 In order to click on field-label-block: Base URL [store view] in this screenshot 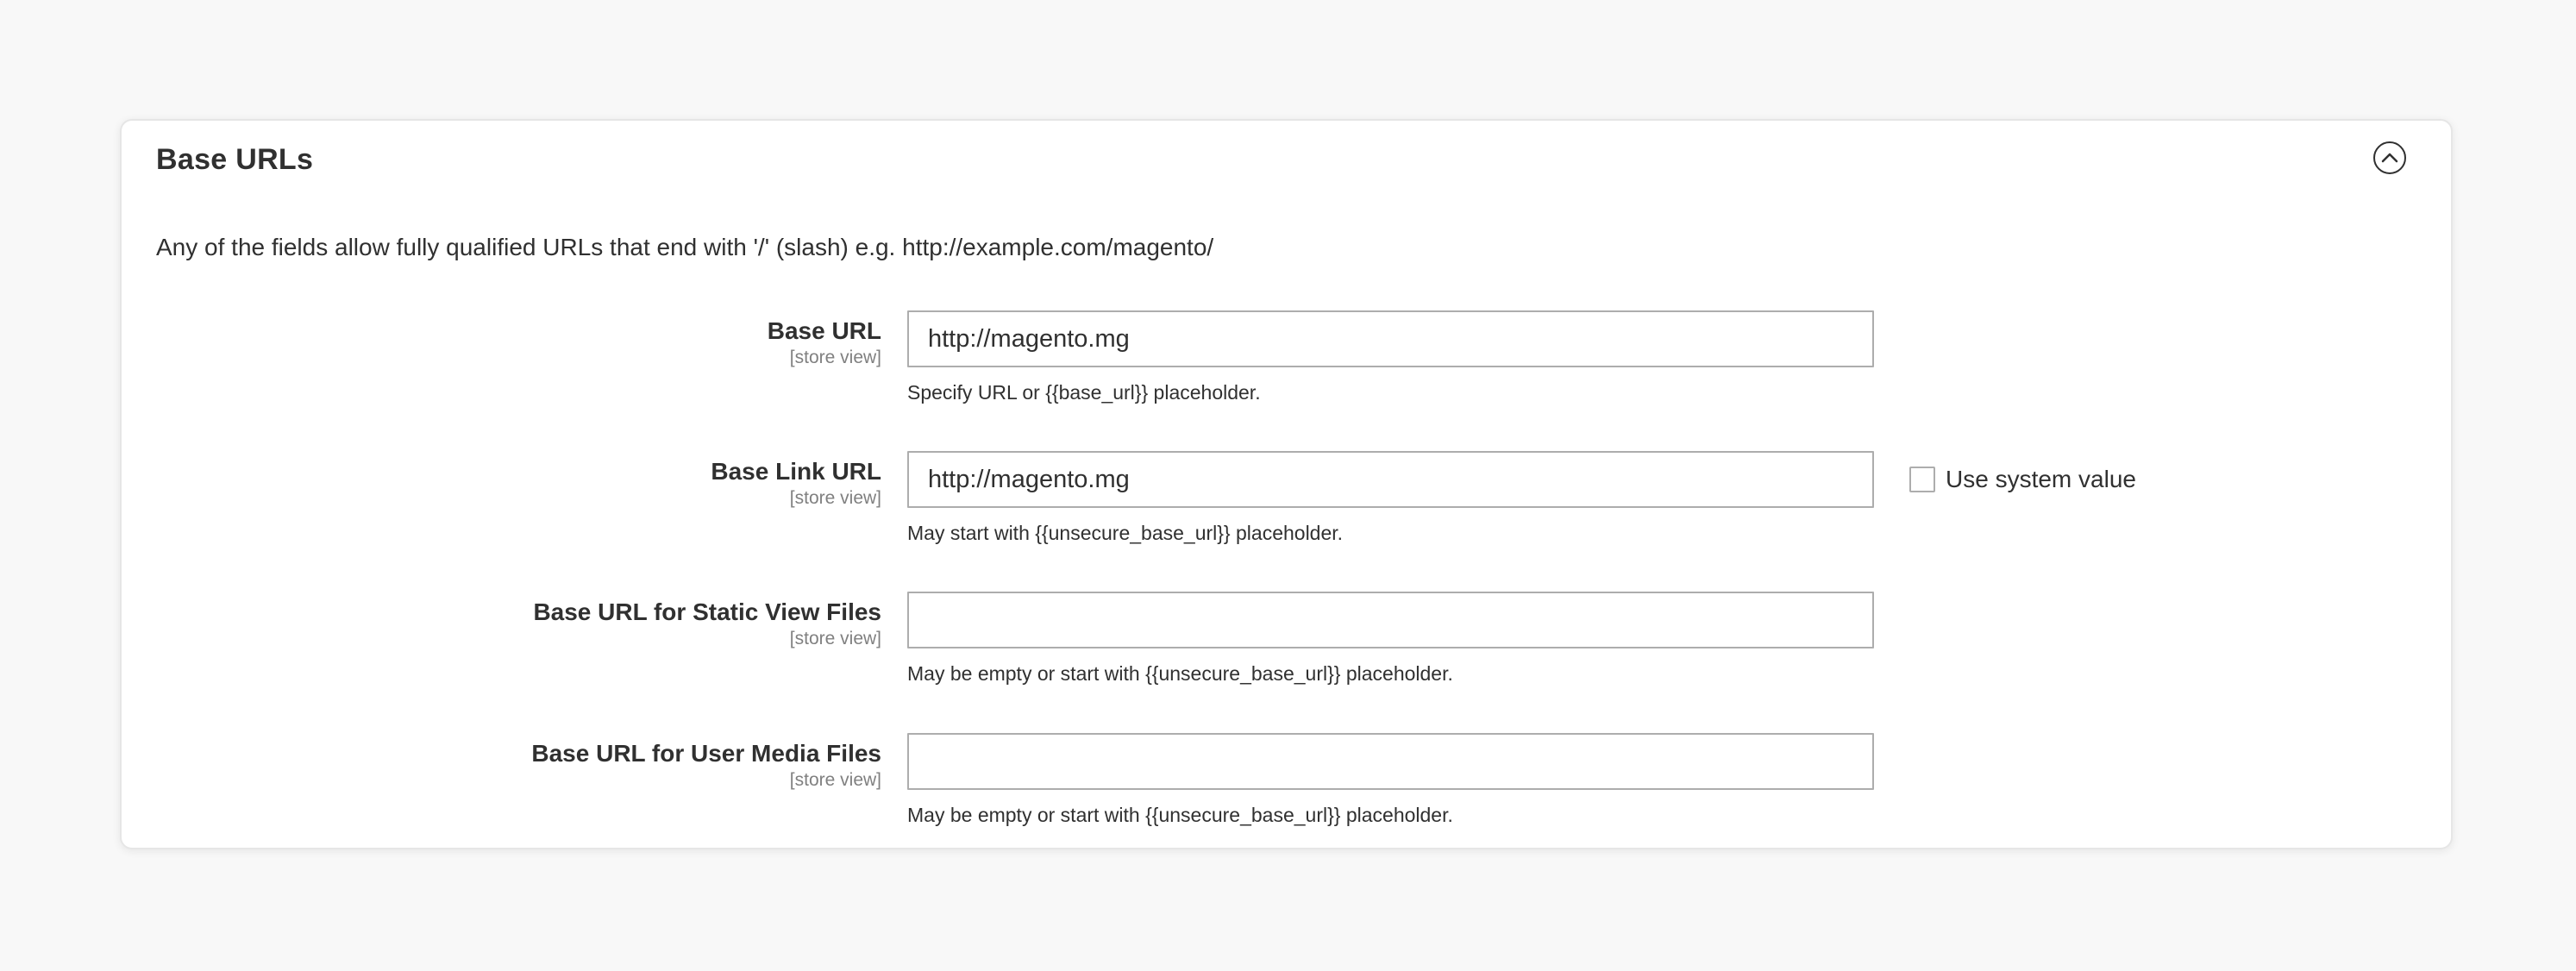, I will do `click(824, 342)`.